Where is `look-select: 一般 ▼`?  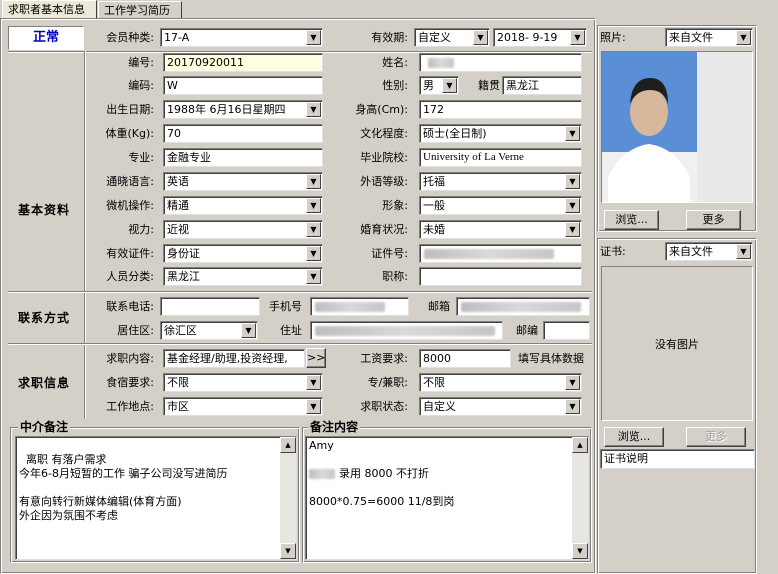
look-select: 一般 ▼ is located at coordinates (500, 205).